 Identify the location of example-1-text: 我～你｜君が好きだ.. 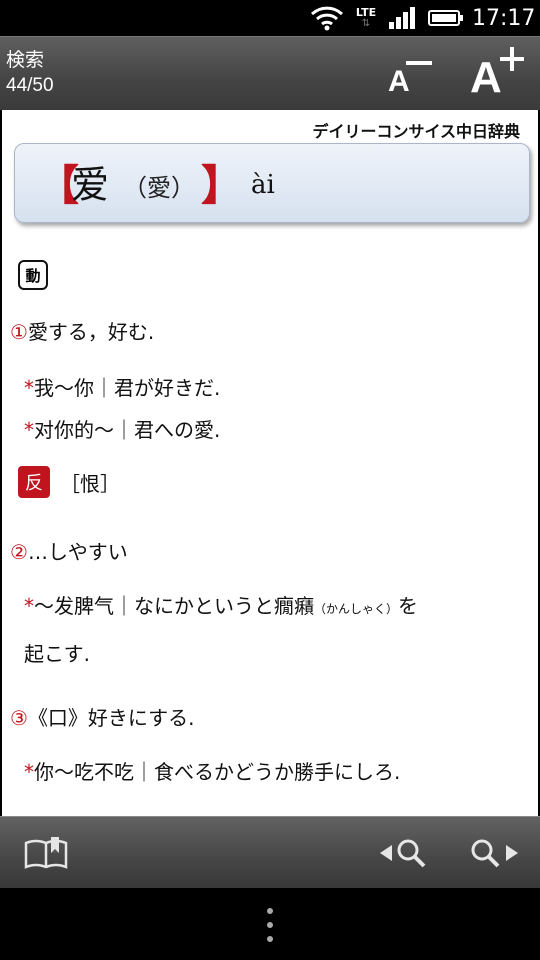
(127, 388).